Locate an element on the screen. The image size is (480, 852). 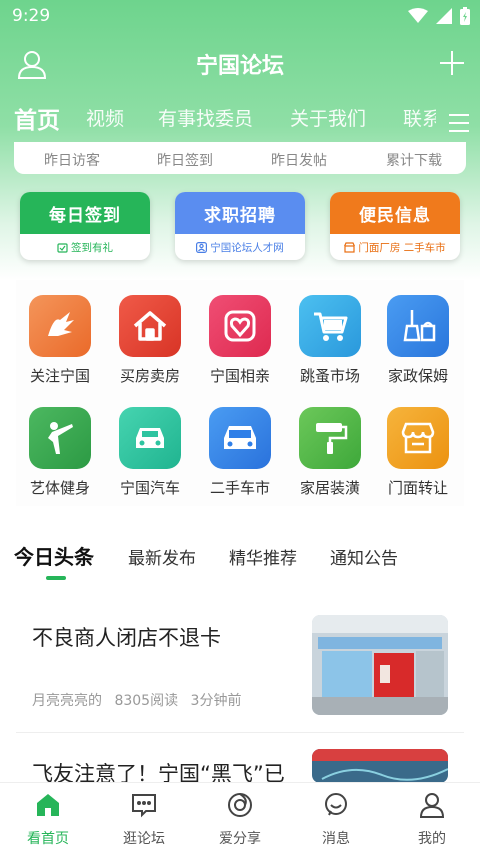
grid-label: 跳蚤市场 is located at coordinates (329, 376).